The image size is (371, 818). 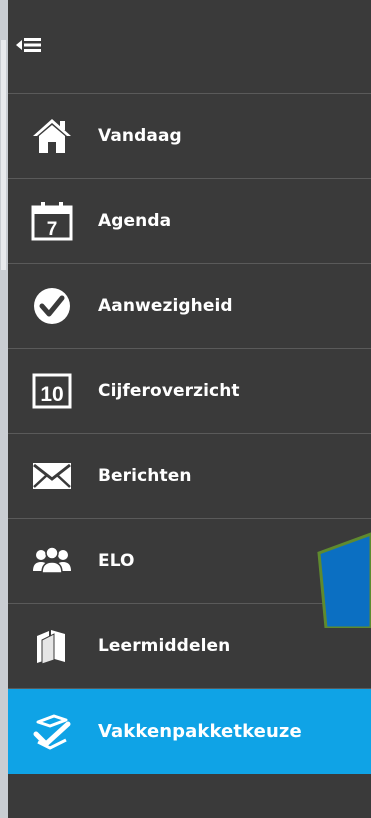 What do you see at coordinates (52, 732) in the screenshot?
I see `checklist-icon` at bounding box center [52, 732].